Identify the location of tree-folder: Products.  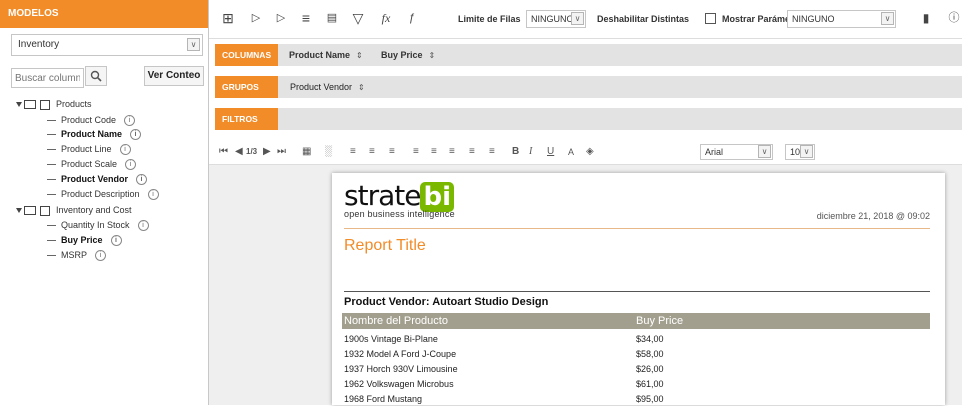
(54, 104).